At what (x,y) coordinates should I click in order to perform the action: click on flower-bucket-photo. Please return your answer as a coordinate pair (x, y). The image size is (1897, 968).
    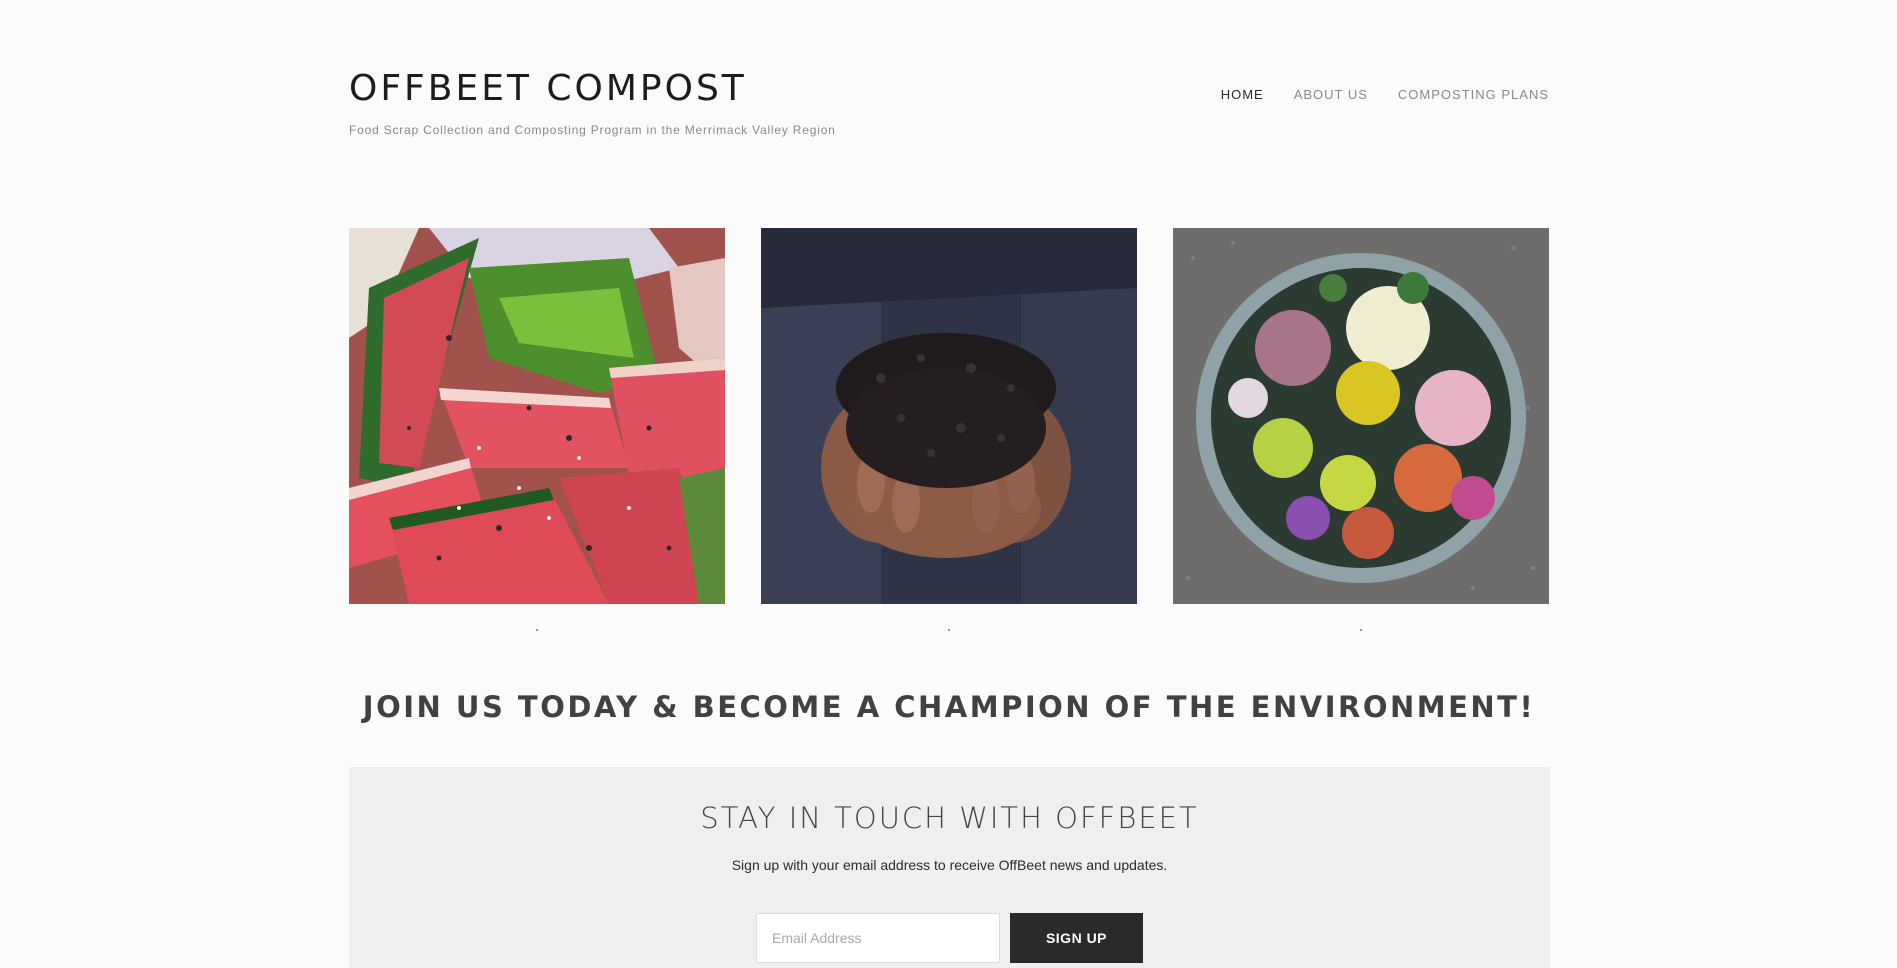
    Looking at the image, I should click on (1361, 416).